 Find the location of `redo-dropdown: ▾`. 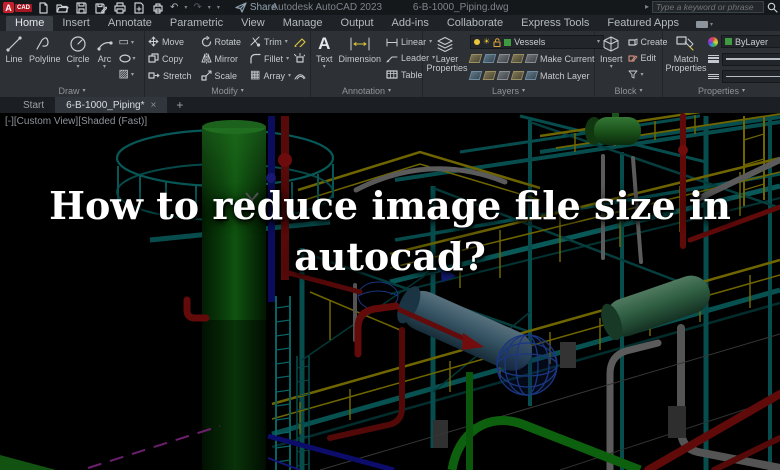

redo-dropdown: ▾ is located at coordinates (209, 8).